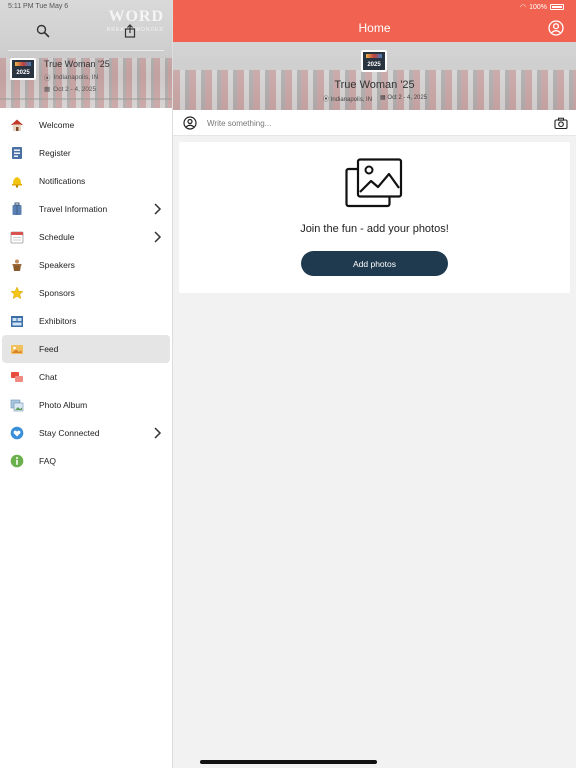  I want to click on sidebar-item-label: Schedule, so click(57, 237).